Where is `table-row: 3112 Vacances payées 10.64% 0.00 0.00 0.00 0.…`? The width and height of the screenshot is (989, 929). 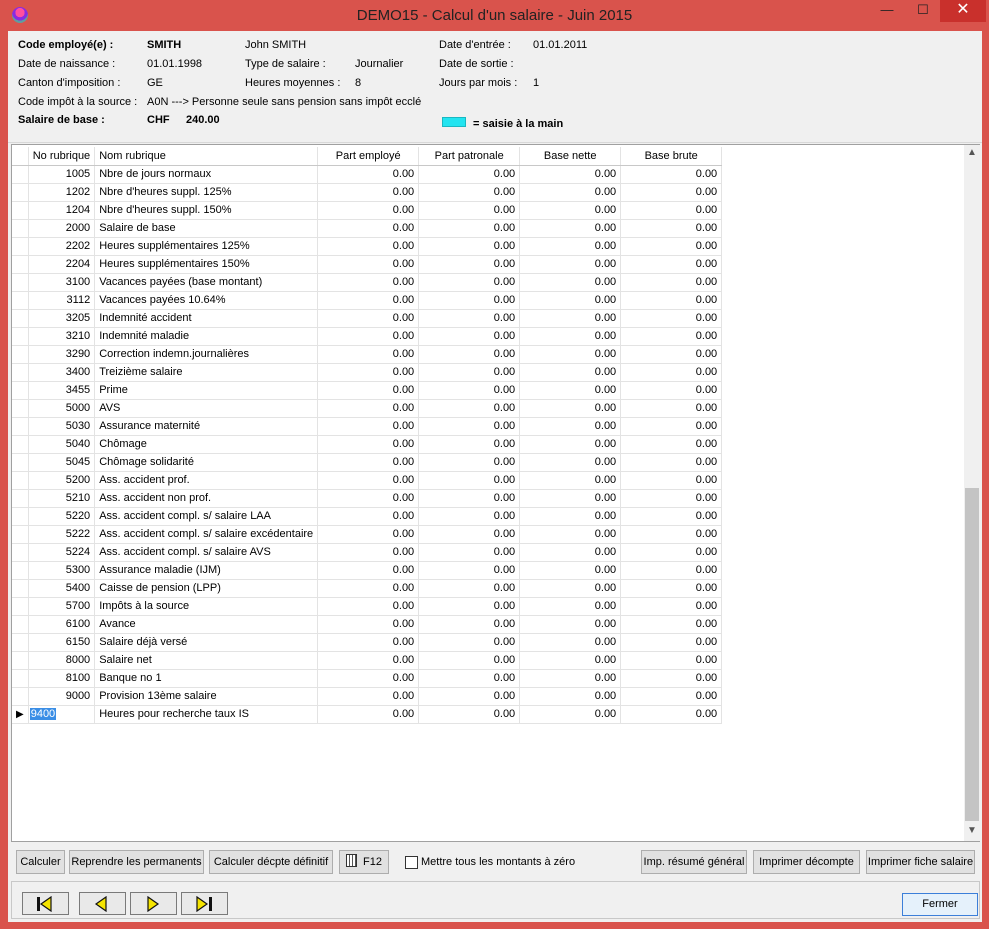
table-row: 3112 Vacances payées 10.64% 0.00 0.00 0.00 0.… is located at coordinates (367, 300).